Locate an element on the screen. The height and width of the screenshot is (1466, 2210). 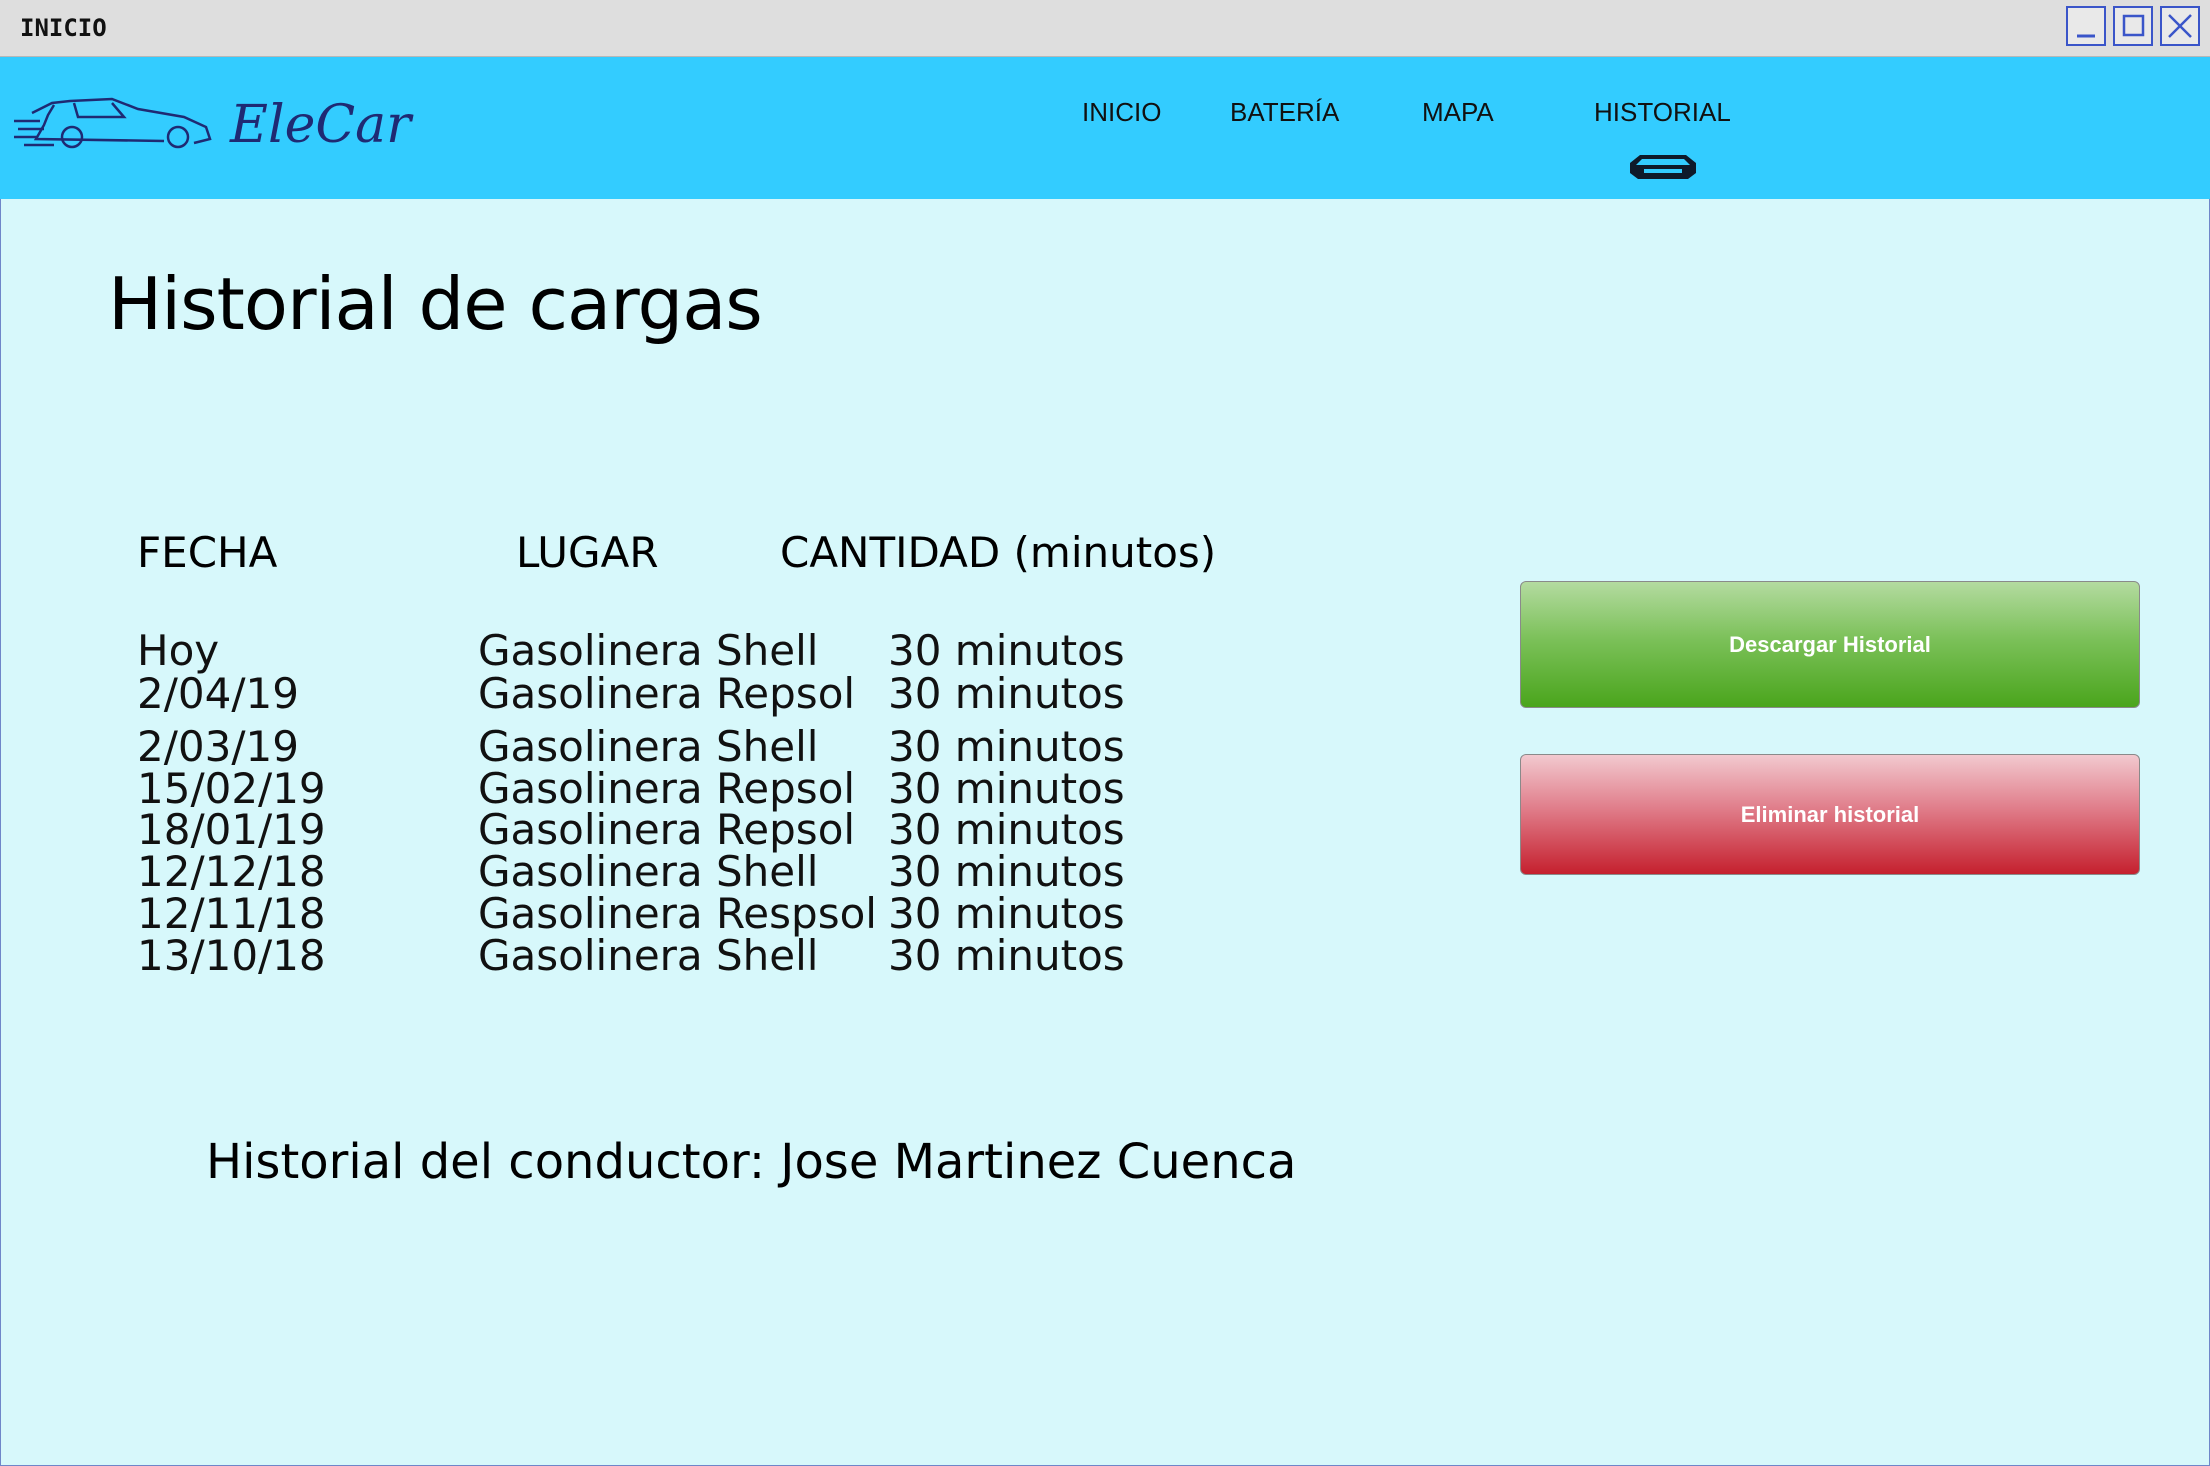
top-nav-bar: EleCar INICIO BATERÍA MAPA HISTORIAL is located at coordinates (1105, 128).